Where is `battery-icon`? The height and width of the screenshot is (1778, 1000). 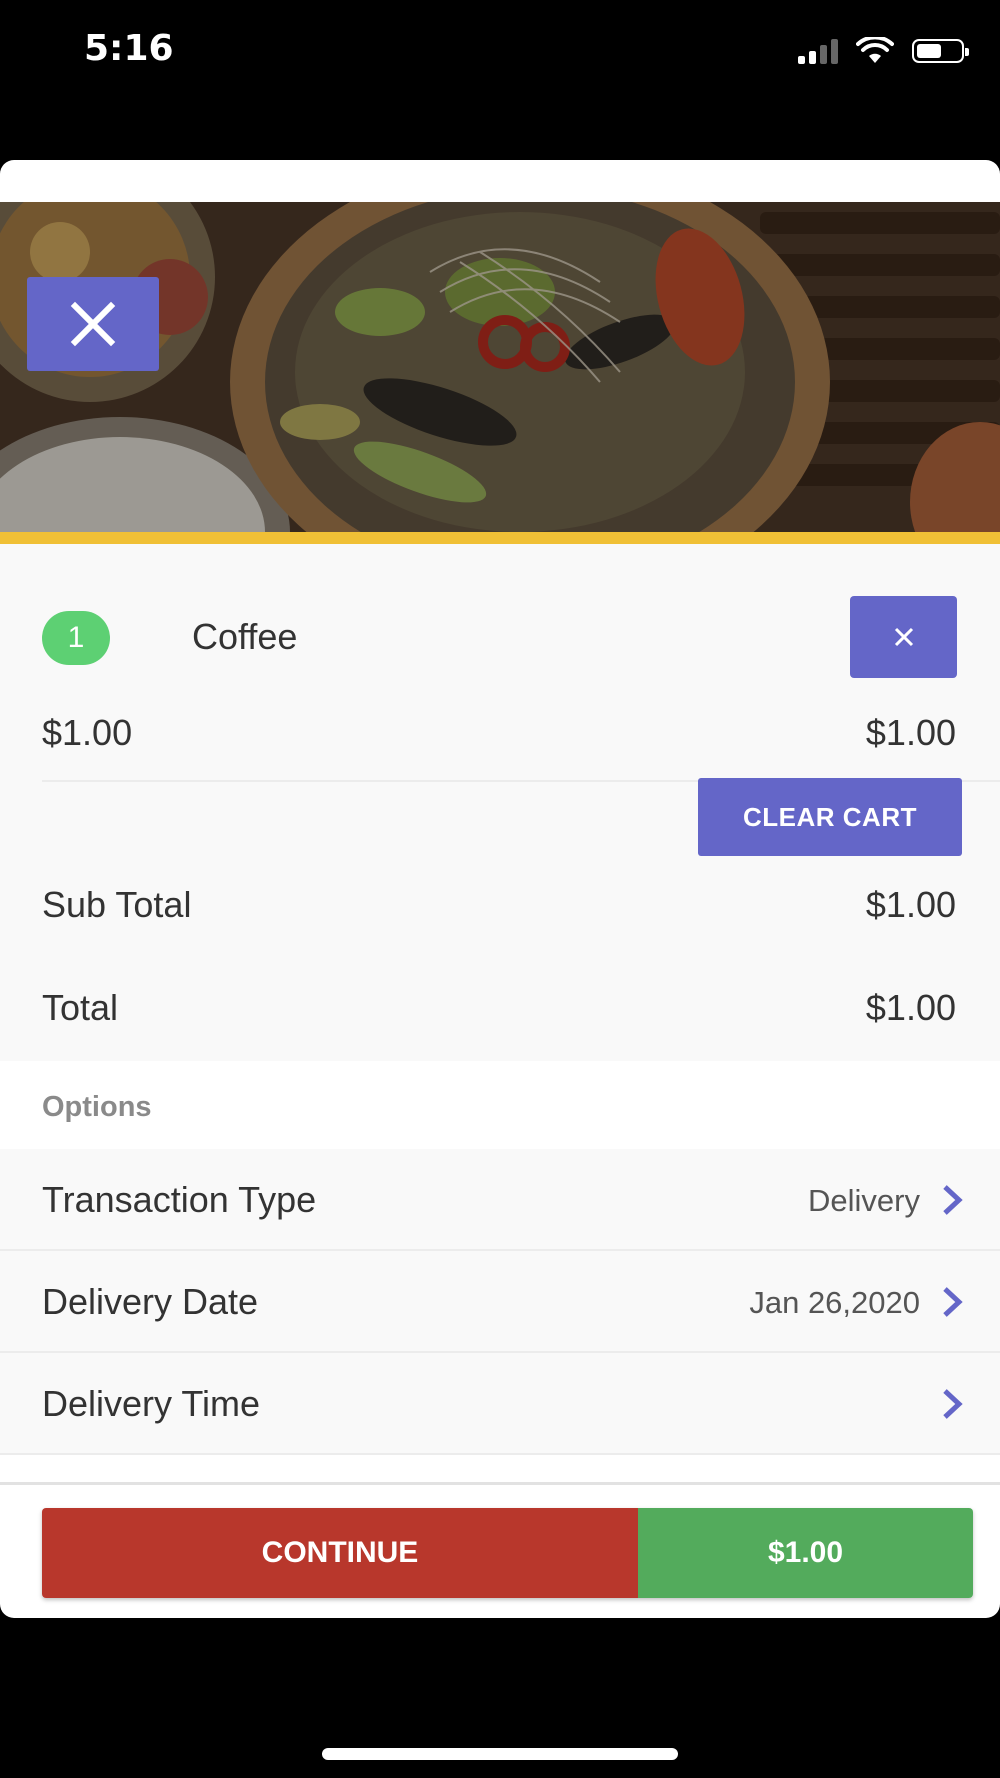
battery-icon is located at coordinates (940, 51).